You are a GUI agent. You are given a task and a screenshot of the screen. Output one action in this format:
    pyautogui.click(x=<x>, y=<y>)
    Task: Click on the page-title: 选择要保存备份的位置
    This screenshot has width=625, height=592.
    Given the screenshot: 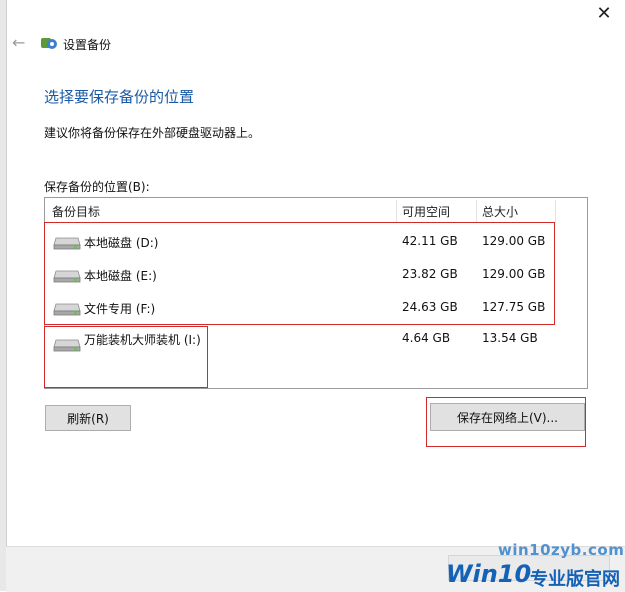 What is the action you would take?
    pyautogui.click(x=119, y=97)
    